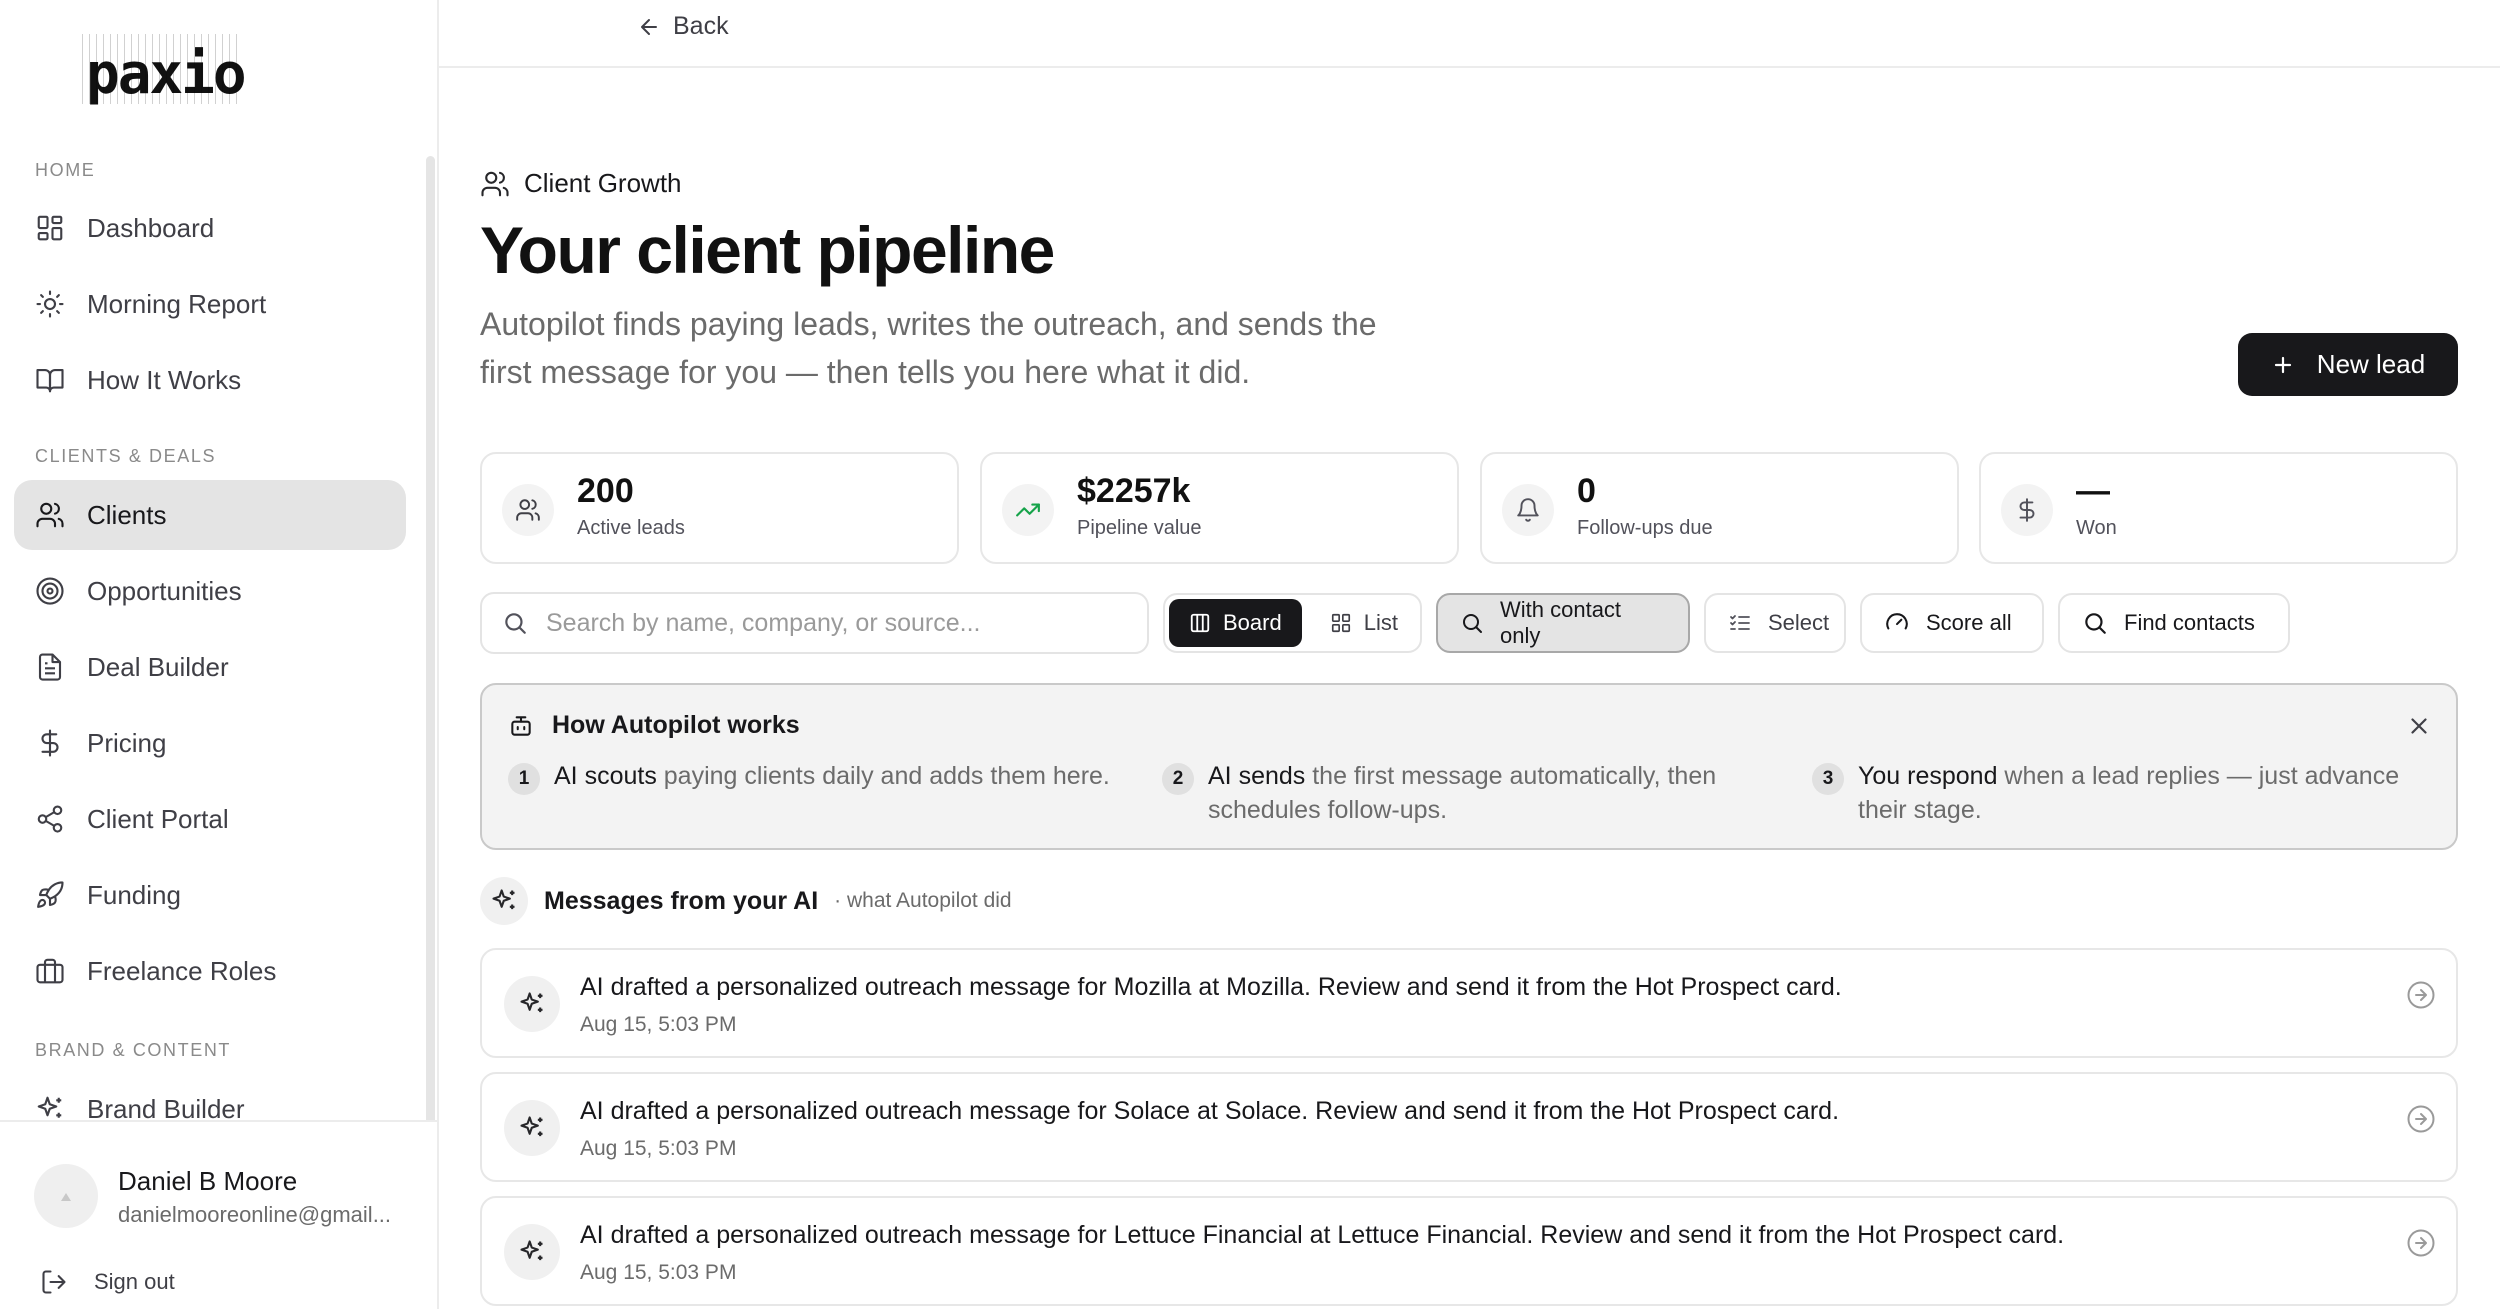 This screenshot has width=2500, height=1309. I want to click on sidebar-item-label: How It Works, so click(164, 379).